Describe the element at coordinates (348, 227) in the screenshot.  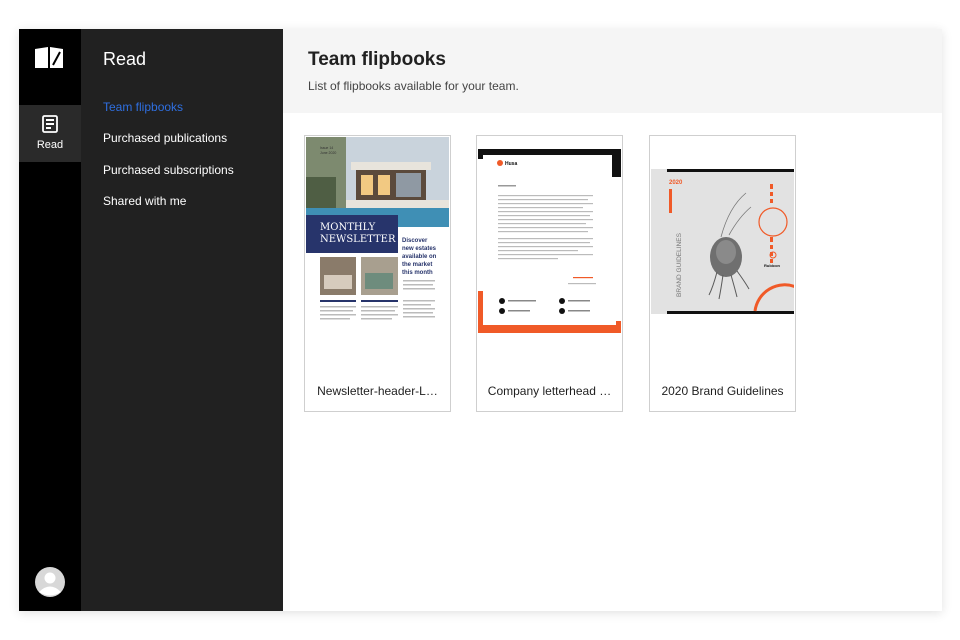
I see `banner-line-1: MONTHLY` at that location.